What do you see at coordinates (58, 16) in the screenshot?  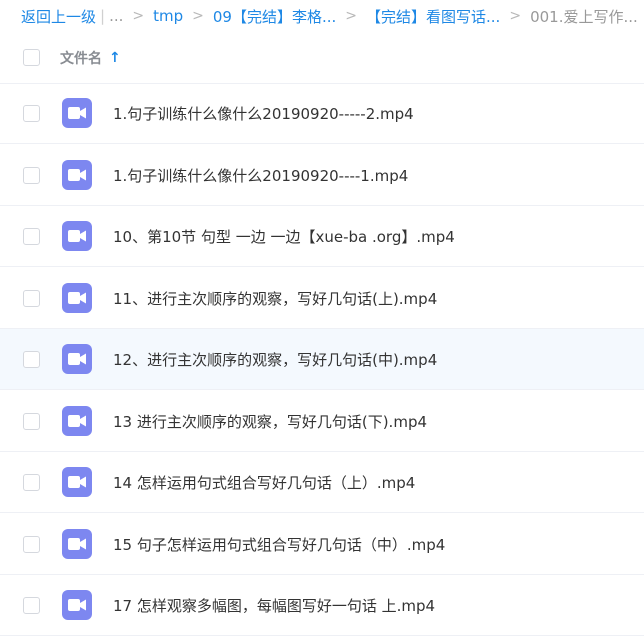 I see `back-link: 返回上一级` at bounding box center [58, 16].